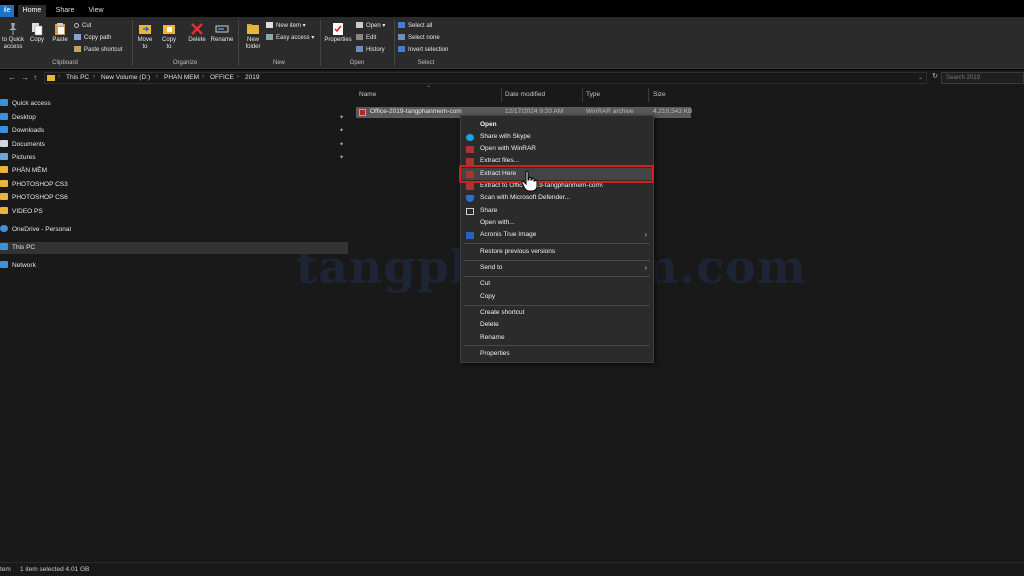 This screenshot has height=576, width=1024. What do you see at coordinates (557, 345) in the screenshot?
I see `menu-separator` at bounding box center [557, 345].